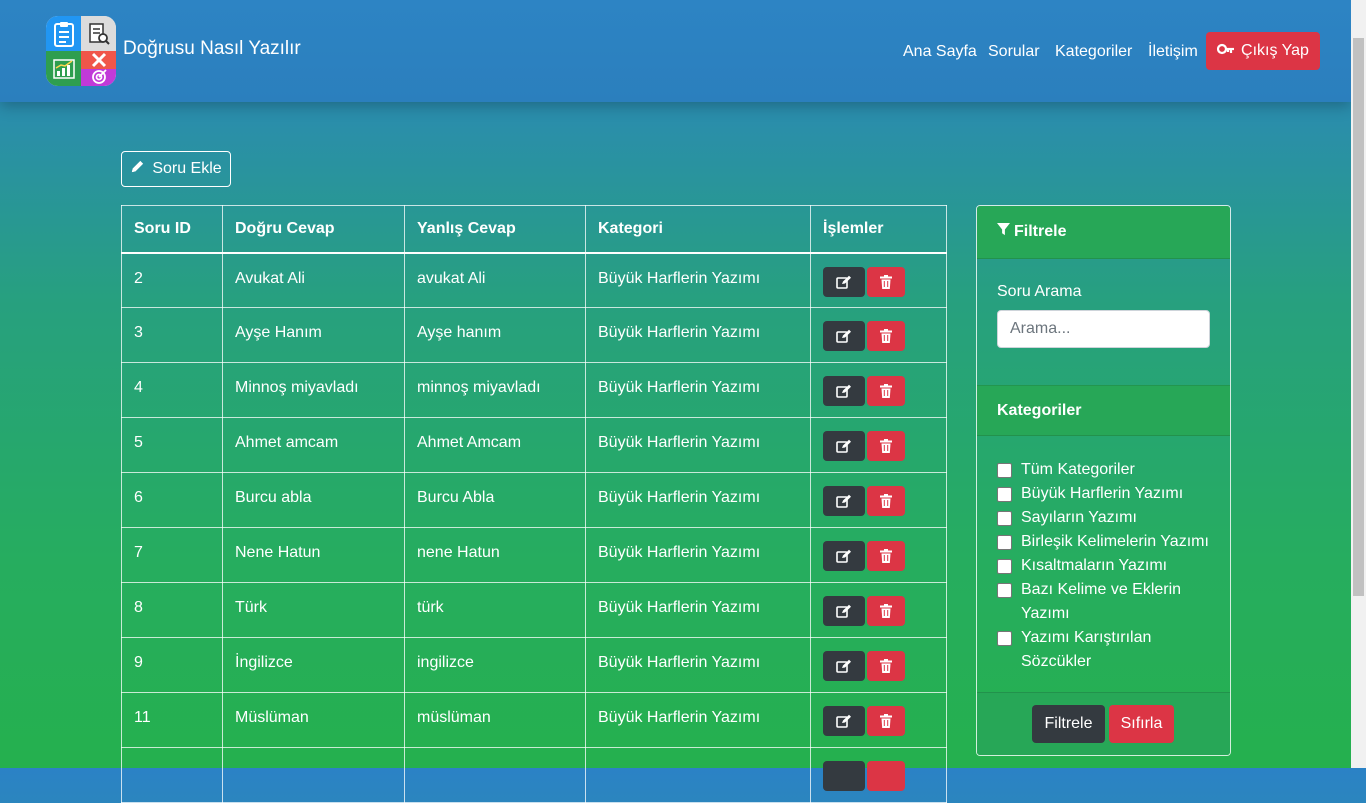 The width and height of the screenshot is (1366, 803). What do you see at coordinates (313, 229) in the screenshot?
I see `column-header-correct: Doğru Cevap` at bounding box center [313, 229].